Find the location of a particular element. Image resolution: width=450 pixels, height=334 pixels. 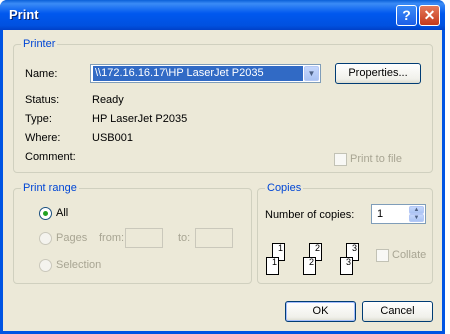

print-to-file-checkbox is located at coordinates (340, 159).